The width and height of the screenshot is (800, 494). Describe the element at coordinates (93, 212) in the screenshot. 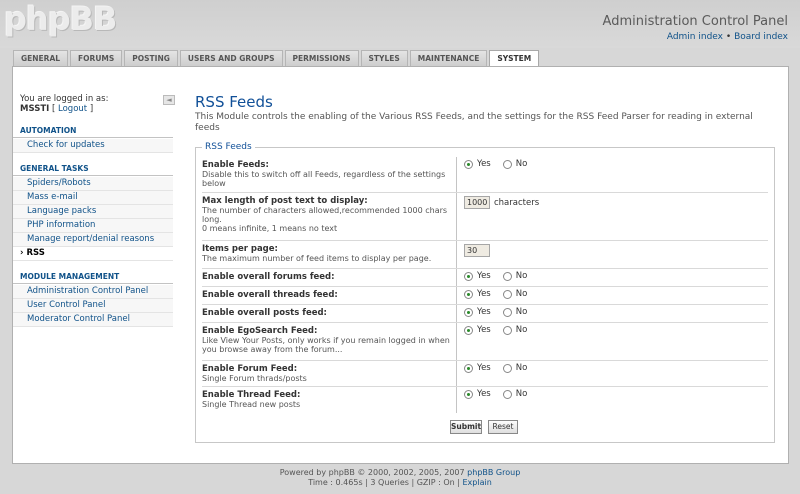

I see `menu-item-language-packs: Language packs` at that location.